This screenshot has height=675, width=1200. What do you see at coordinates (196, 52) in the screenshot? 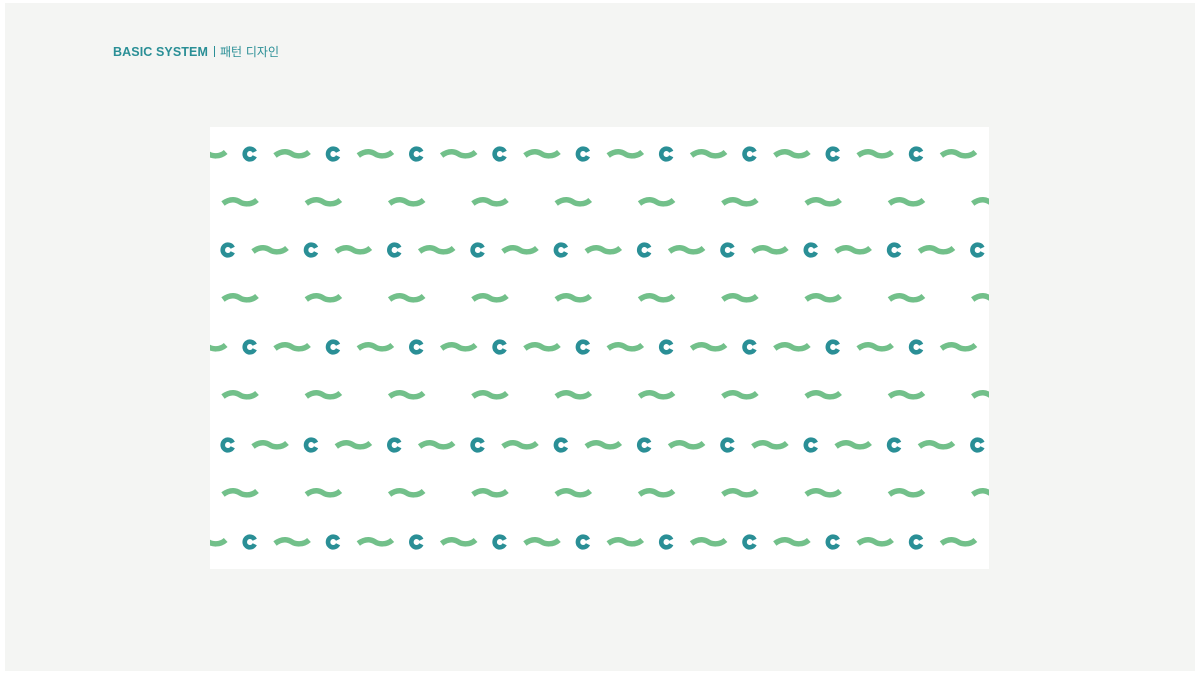
I see `section-header: BASIC SYSTEM 패턴 디자인` at bounding box center [196, 52].